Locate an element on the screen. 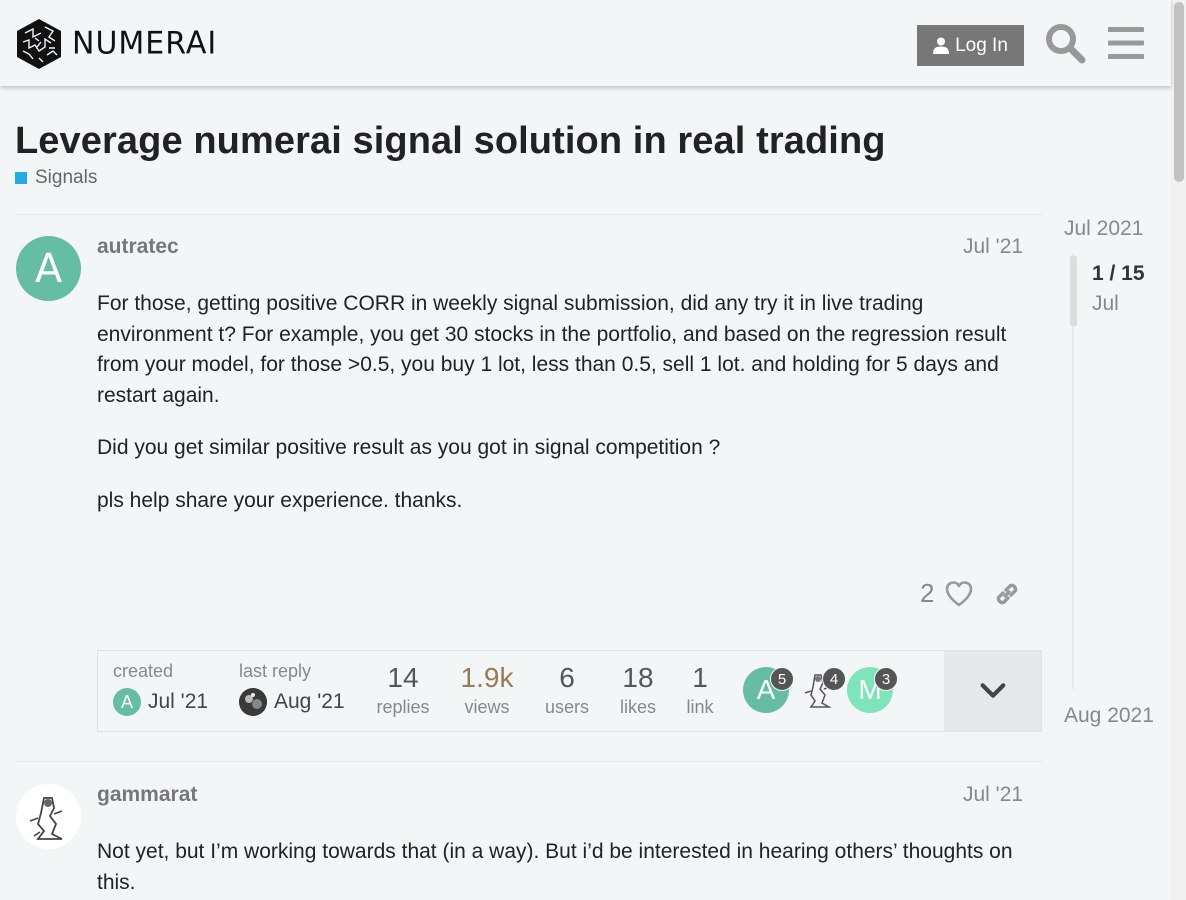 This screenshot has width=1186, height=900. site-logo: NUMERAI is located at coordinates (116, 44).